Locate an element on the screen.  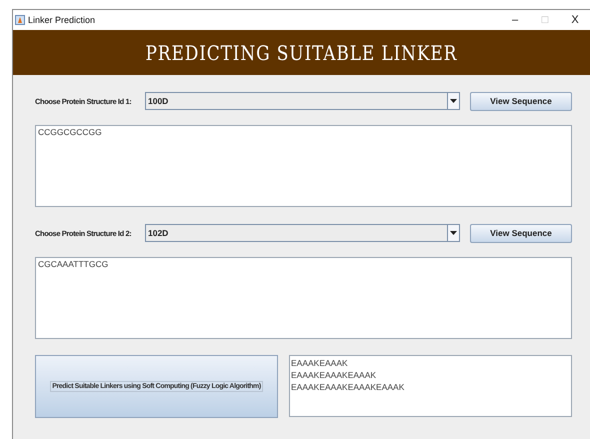
results-area: EAAAKEAAAK EAAAKEAAAKEAAAK EAAAKEAAAKEAAAKEAAAK is located at coordinates (430, 386).